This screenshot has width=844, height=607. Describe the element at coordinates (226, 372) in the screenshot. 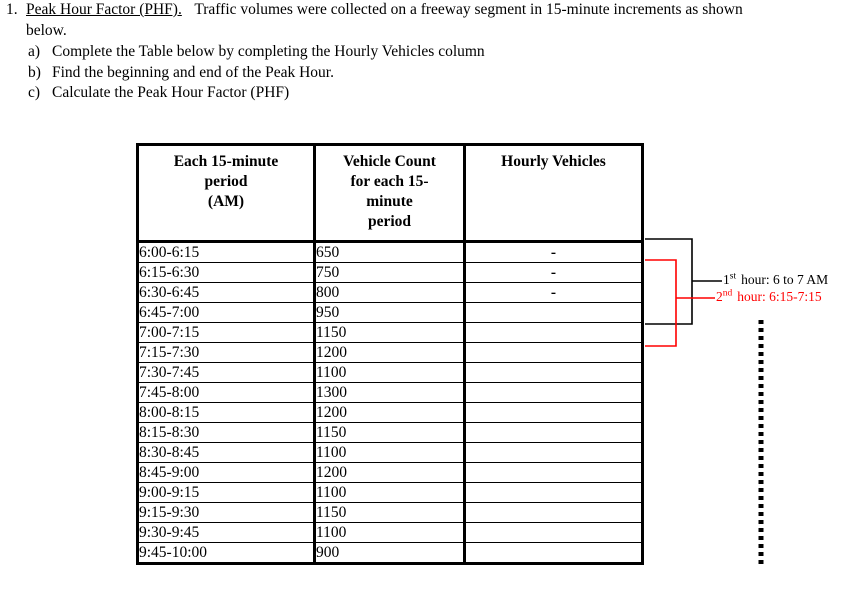

I see `cell-period: 7:30-7:45` at that location.